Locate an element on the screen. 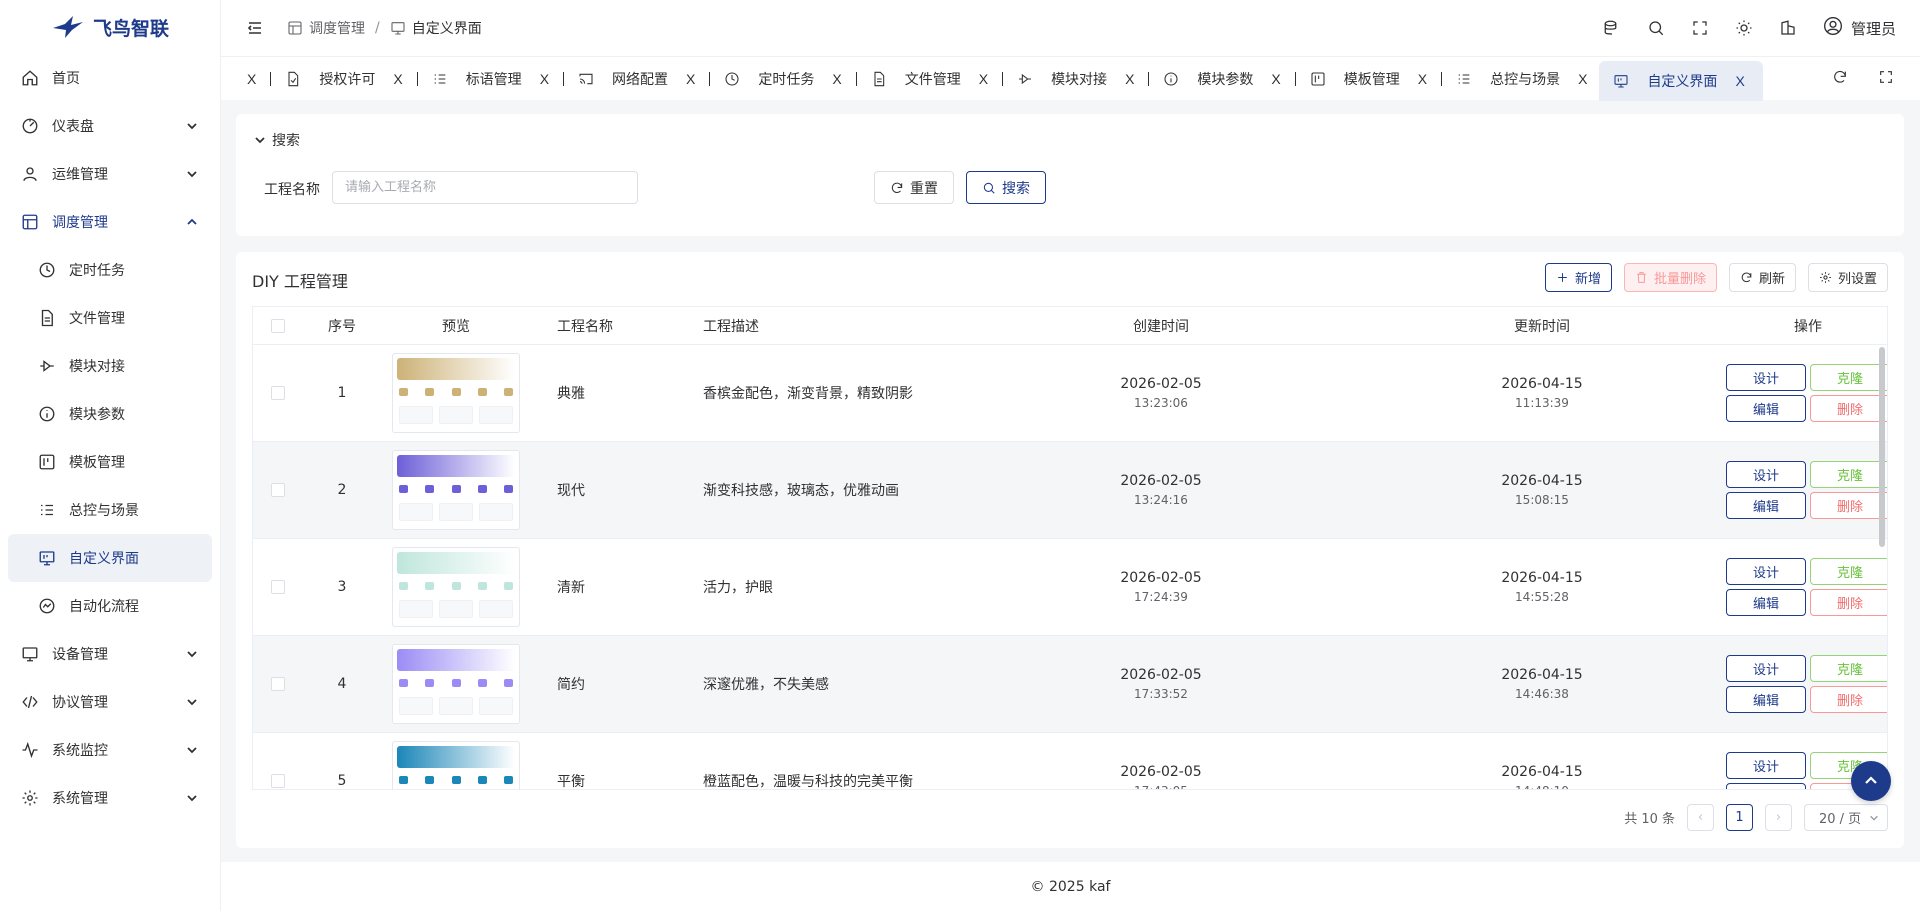 Image resolution: width=1920 pixels, height=911 pixels. sidebar-item-scheduling: 调度管理 is located at coordinates (110, 222).